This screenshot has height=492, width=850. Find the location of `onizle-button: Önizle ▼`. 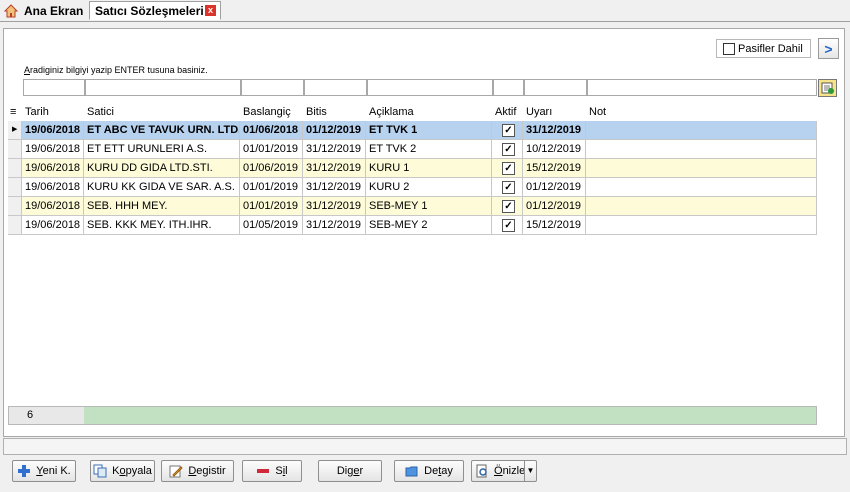

onizle-button: Önizle ▼ is located at coordinates (504, 471).